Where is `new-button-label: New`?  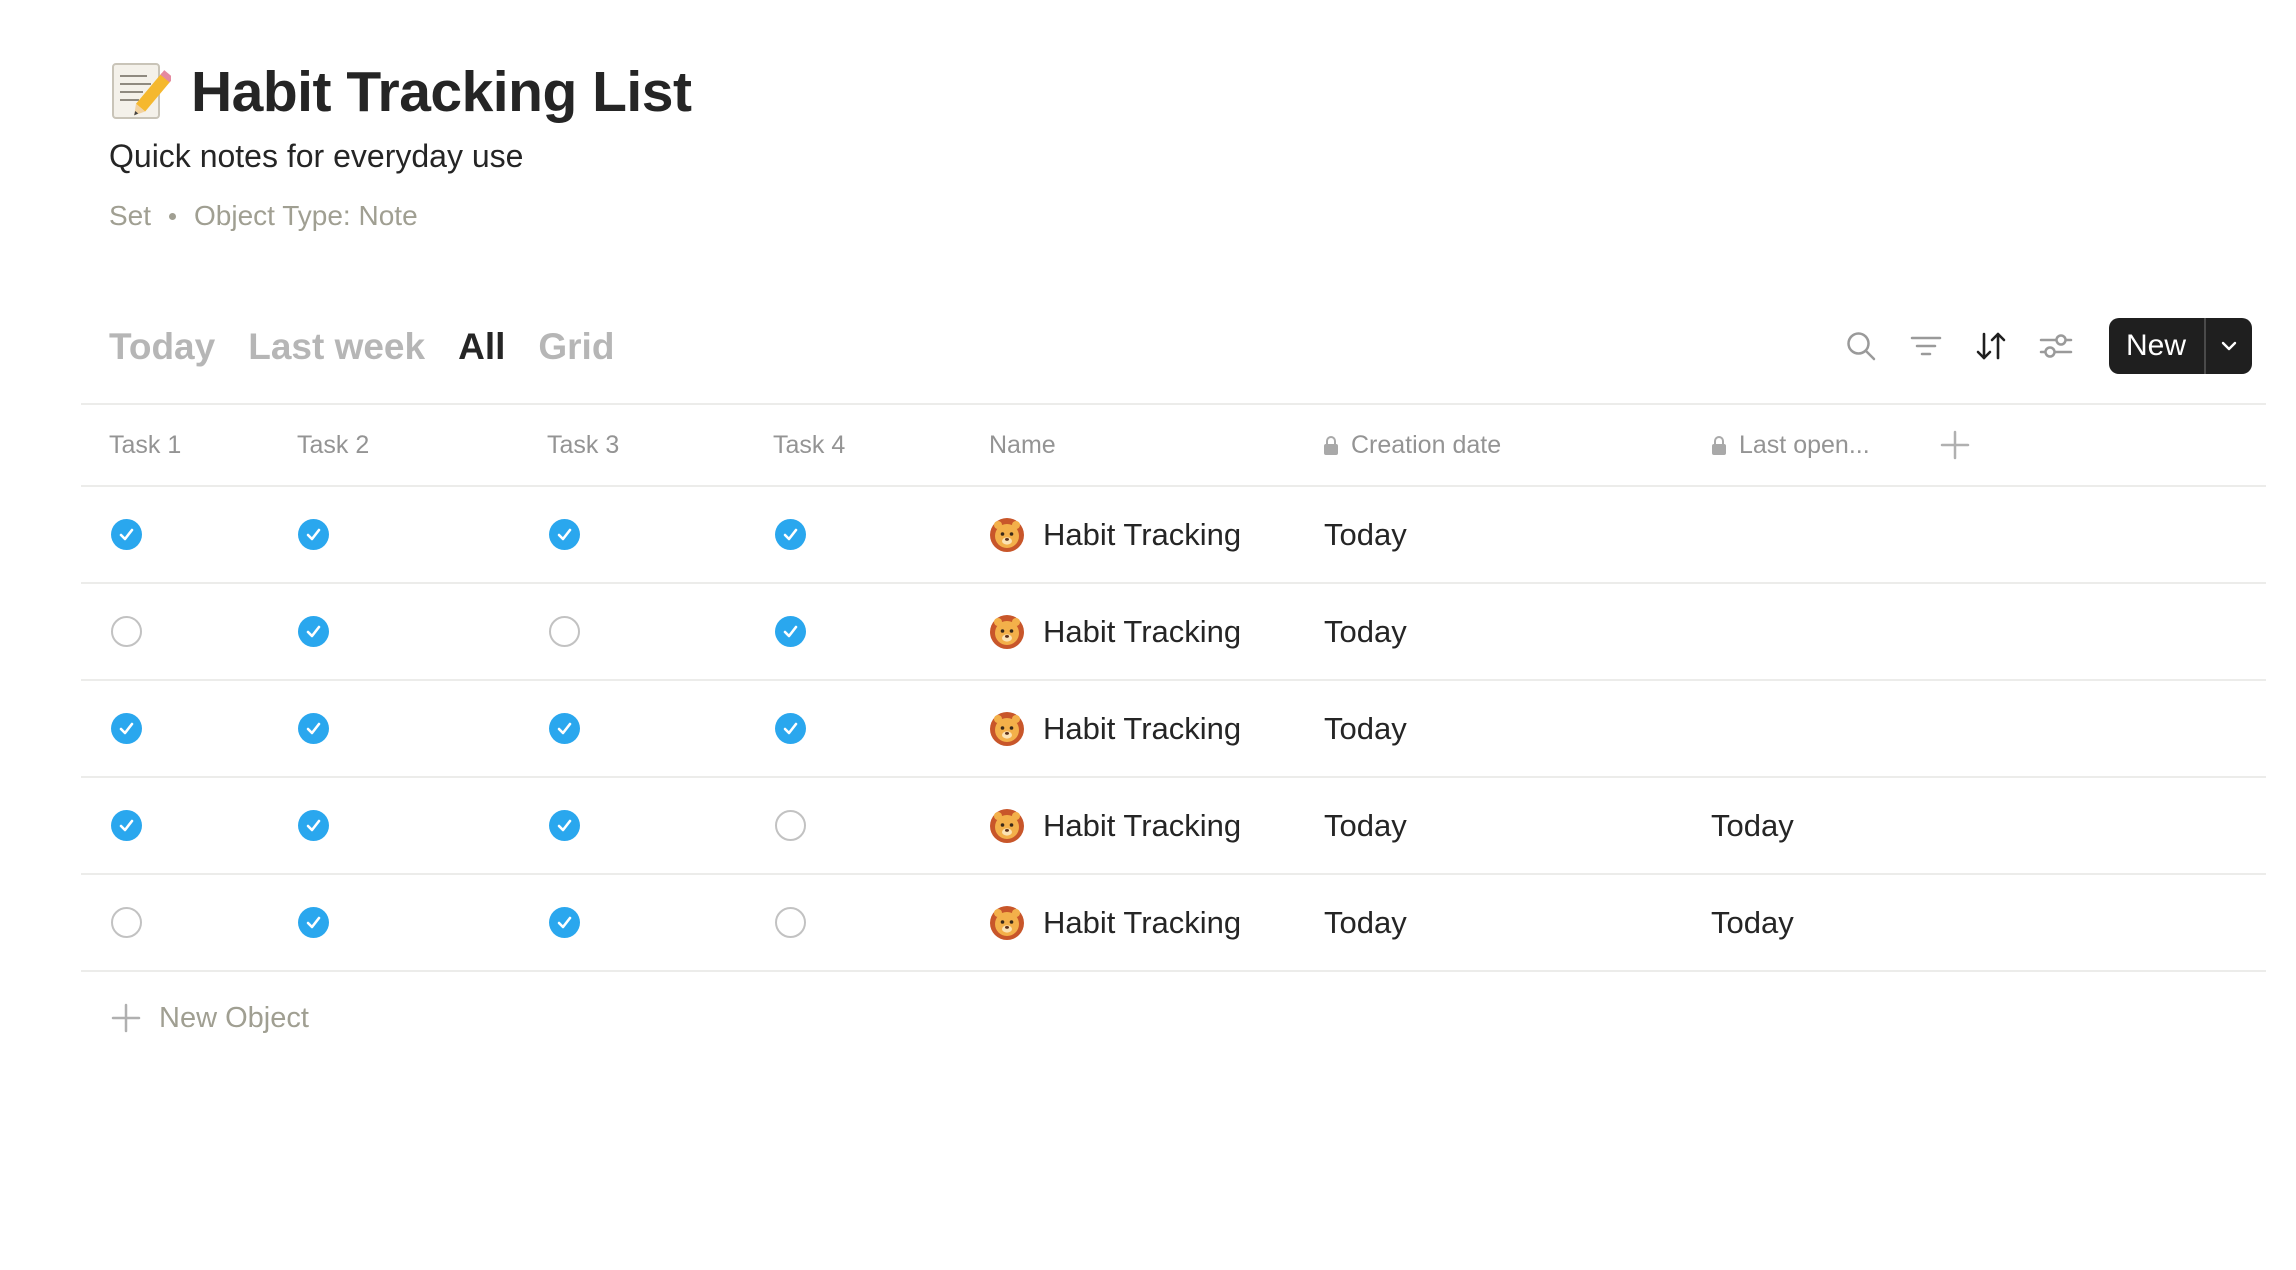
new-button-label: New is located at coordinates (2156, 346).